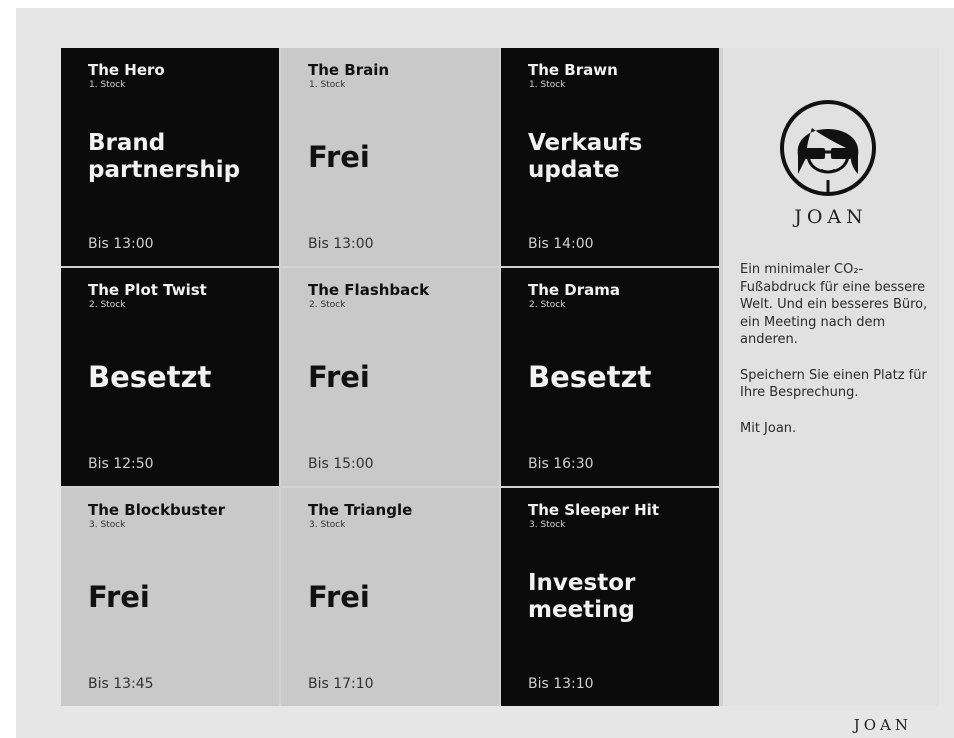 This screenshot has height=738, width=954. What do you see at coordinates (349, 70) in the screenshot?
I see `room-name: The Brain` at bounding box center [349, 70].